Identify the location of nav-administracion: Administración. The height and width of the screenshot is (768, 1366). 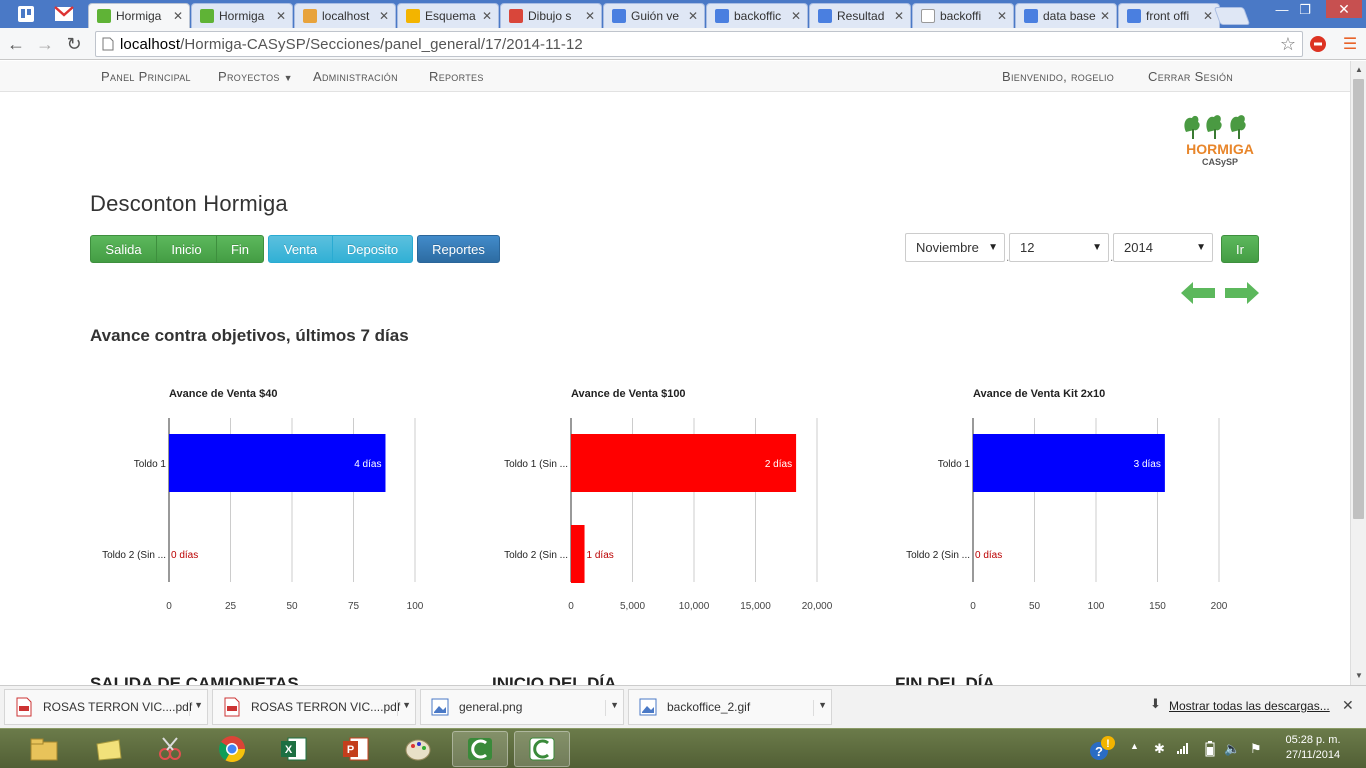
(355, 76).